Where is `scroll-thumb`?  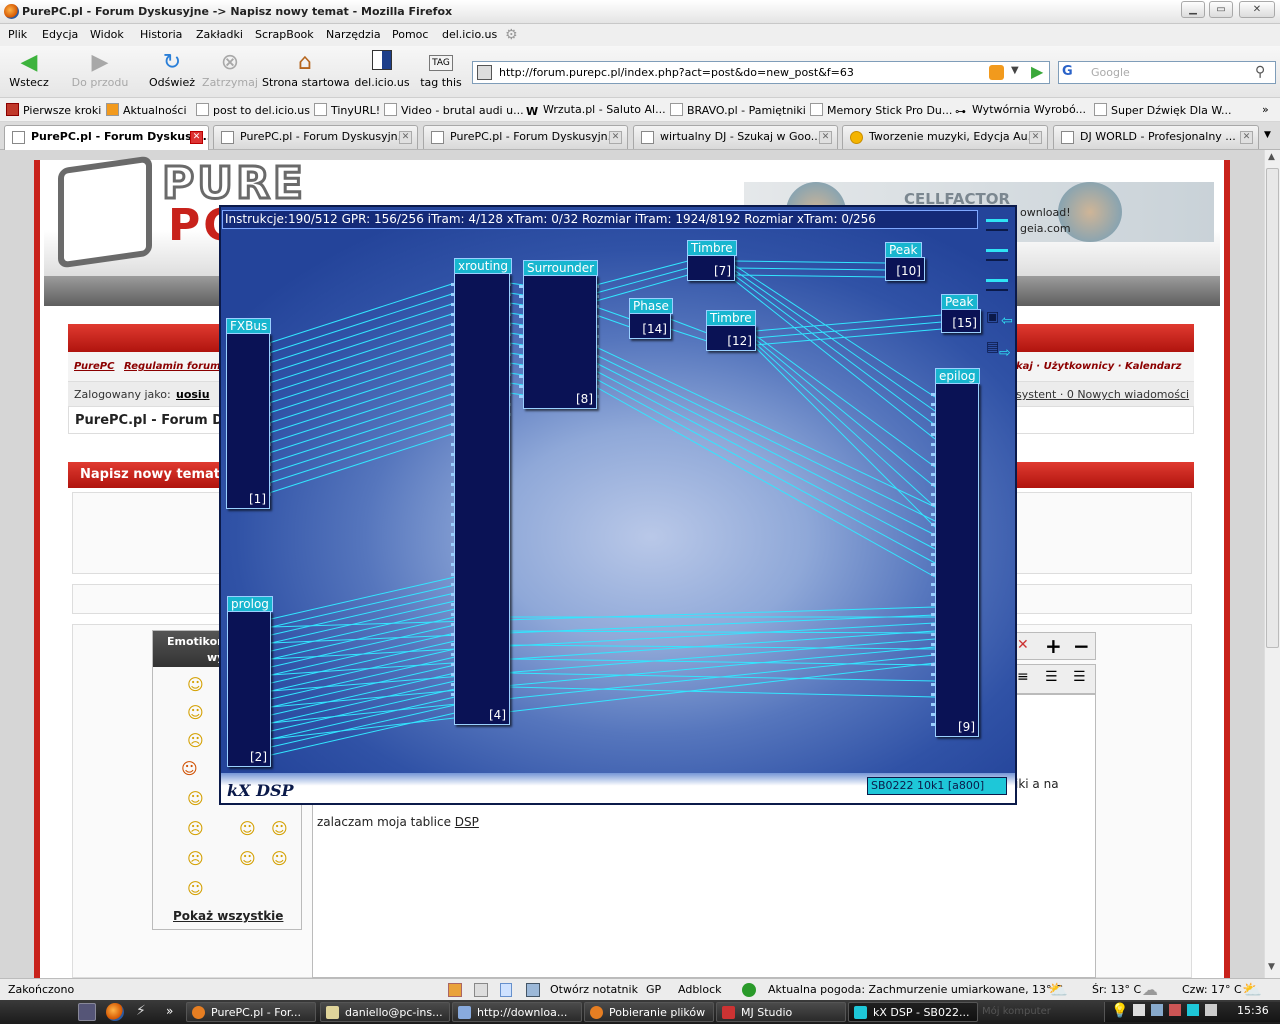 scroll-thumb is located at coordinates (1272, 408).